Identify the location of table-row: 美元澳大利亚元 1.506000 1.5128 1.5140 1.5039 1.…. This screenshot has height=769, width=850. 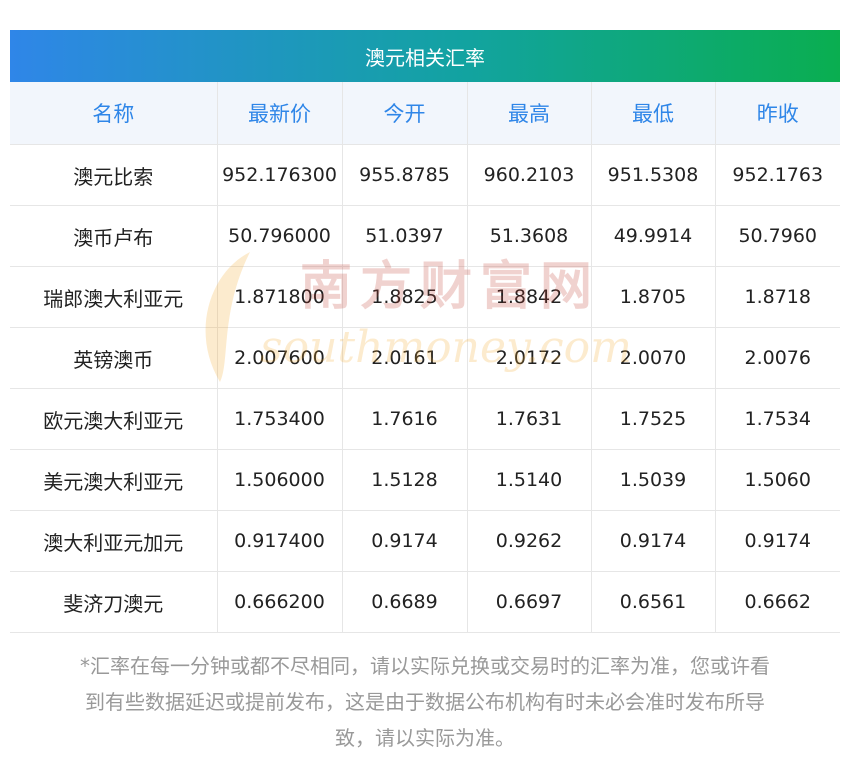
(425, 480).